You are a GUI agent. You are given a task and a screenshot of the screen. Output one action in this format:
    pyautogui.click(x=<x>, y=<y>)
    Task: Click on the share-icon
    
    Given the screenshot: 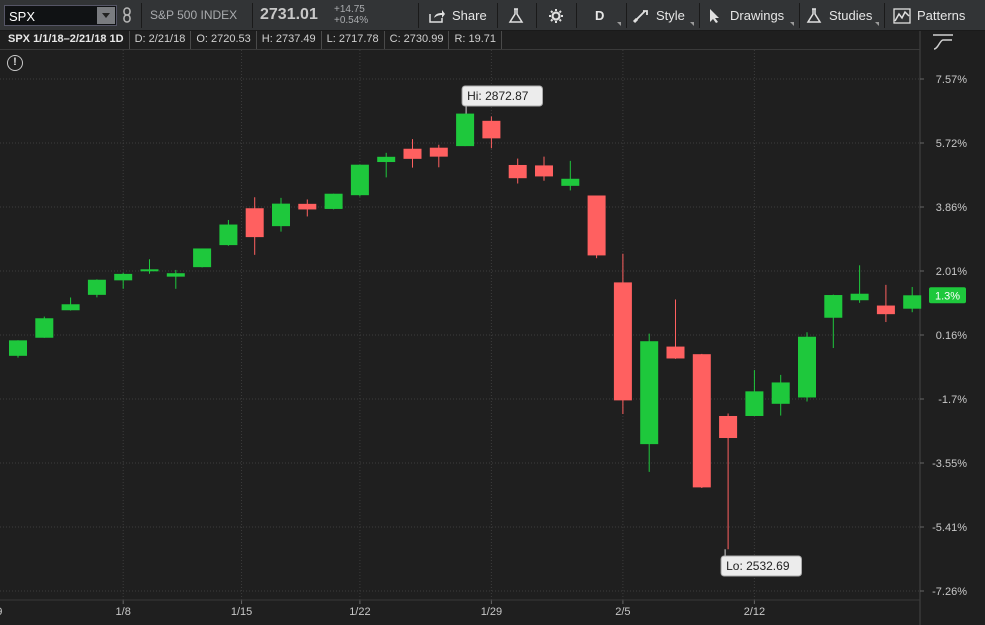 What is the action you would take?
    pyautogui.click(x=437, y=16)
    